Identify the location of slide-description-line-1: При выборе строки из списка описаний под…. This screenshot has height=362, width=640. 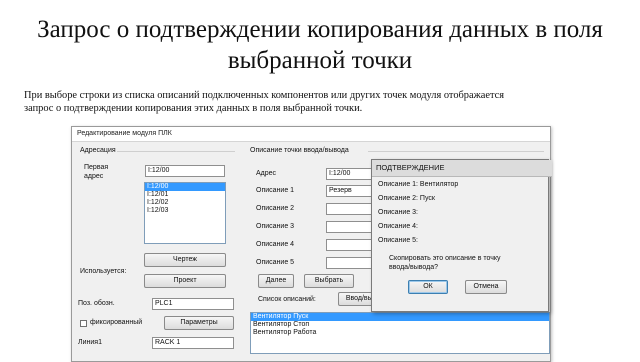
(264, 95).